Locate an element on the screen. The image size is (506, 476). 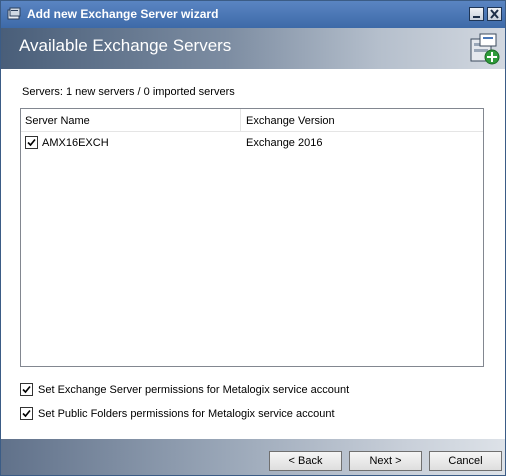
server-row: AMX16EXCH Exchange 2016 is located at coordinates (252, 142).